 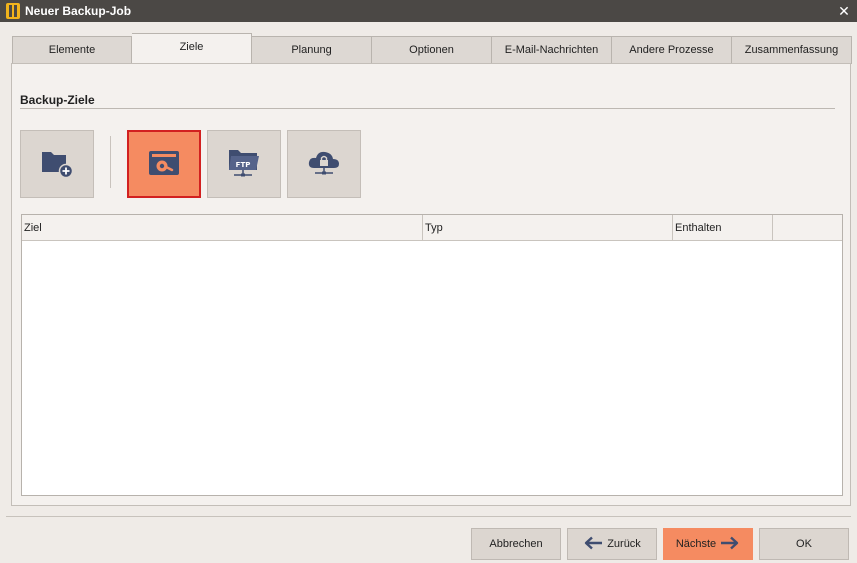 What do you see at coordinates (672, 50) in the screenshot?
I see `tab-andere-prozesse: Andere Prozesse` at bounding box center [672, 50].